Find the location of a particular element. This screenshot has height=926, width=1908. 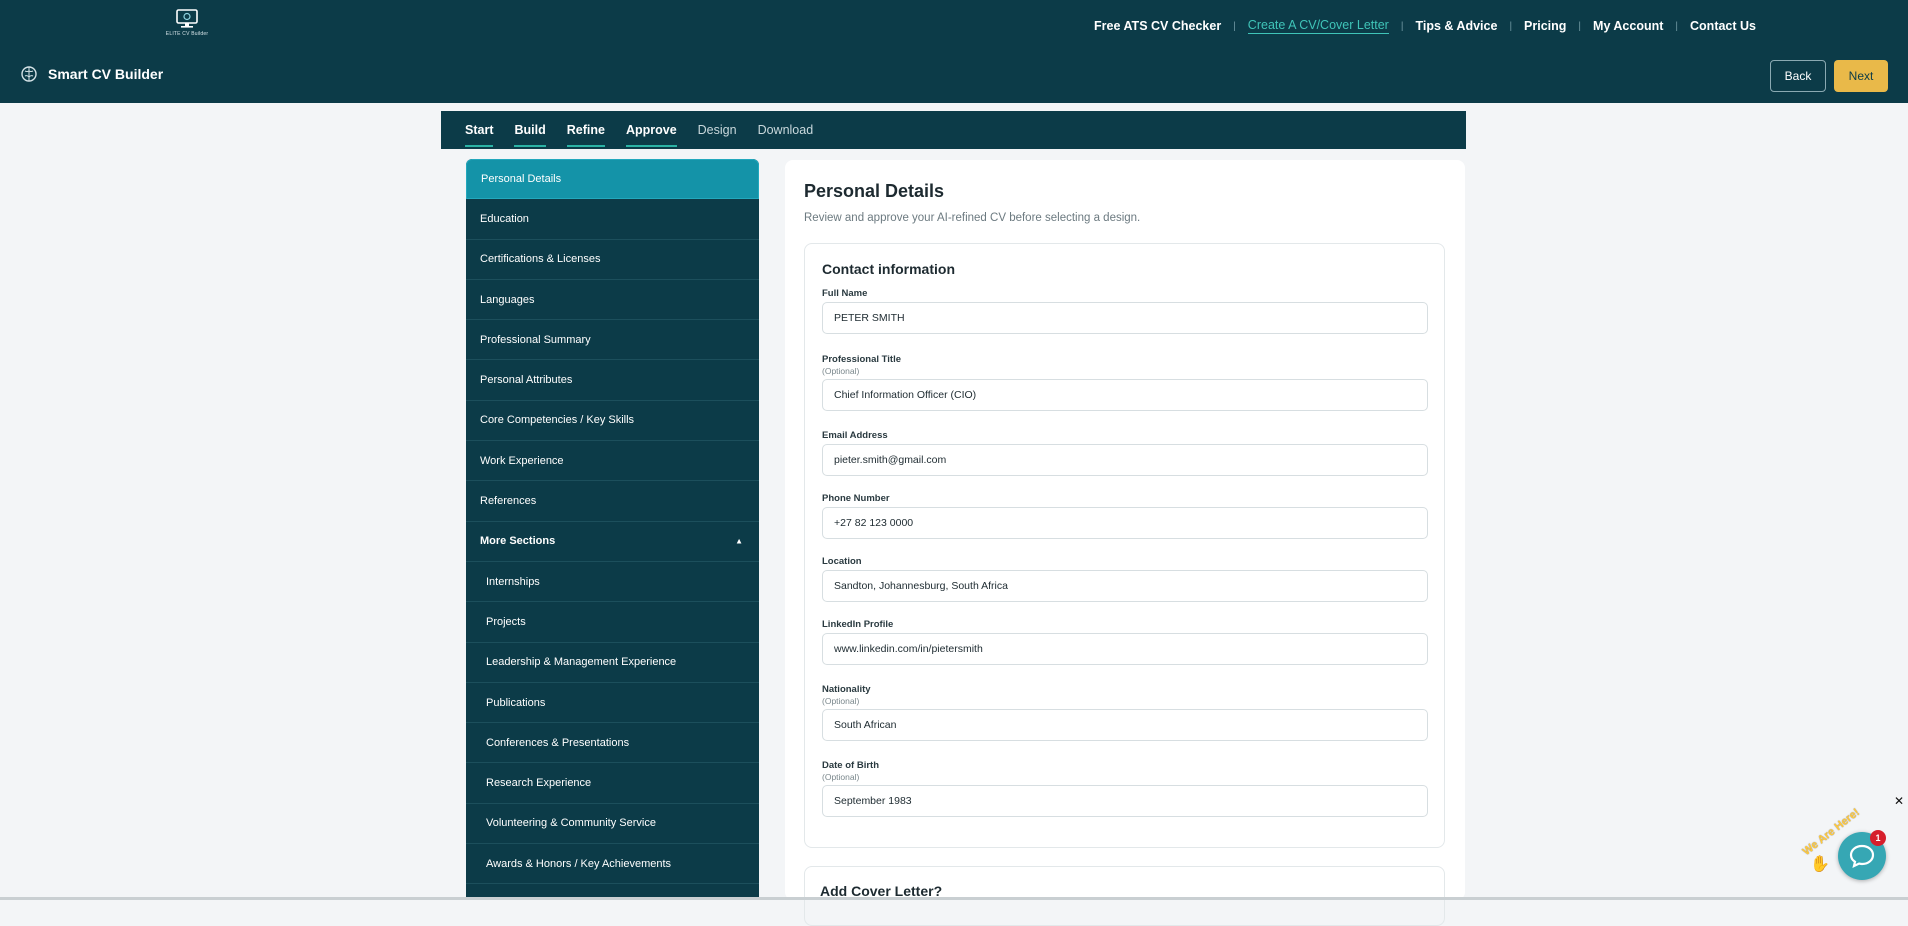

date-of-birth-label: Date of Birth is located at coordinates (850, 765).